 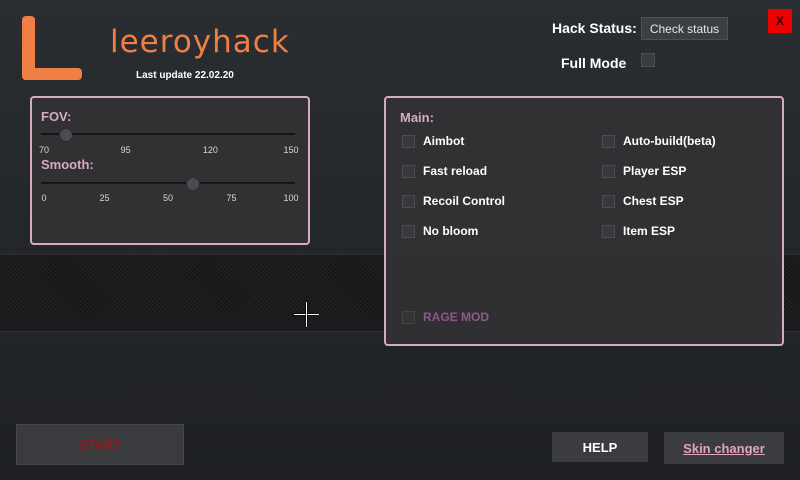 I want to click on app-logo-text: leeroyhack, so click(x=200, y=42).